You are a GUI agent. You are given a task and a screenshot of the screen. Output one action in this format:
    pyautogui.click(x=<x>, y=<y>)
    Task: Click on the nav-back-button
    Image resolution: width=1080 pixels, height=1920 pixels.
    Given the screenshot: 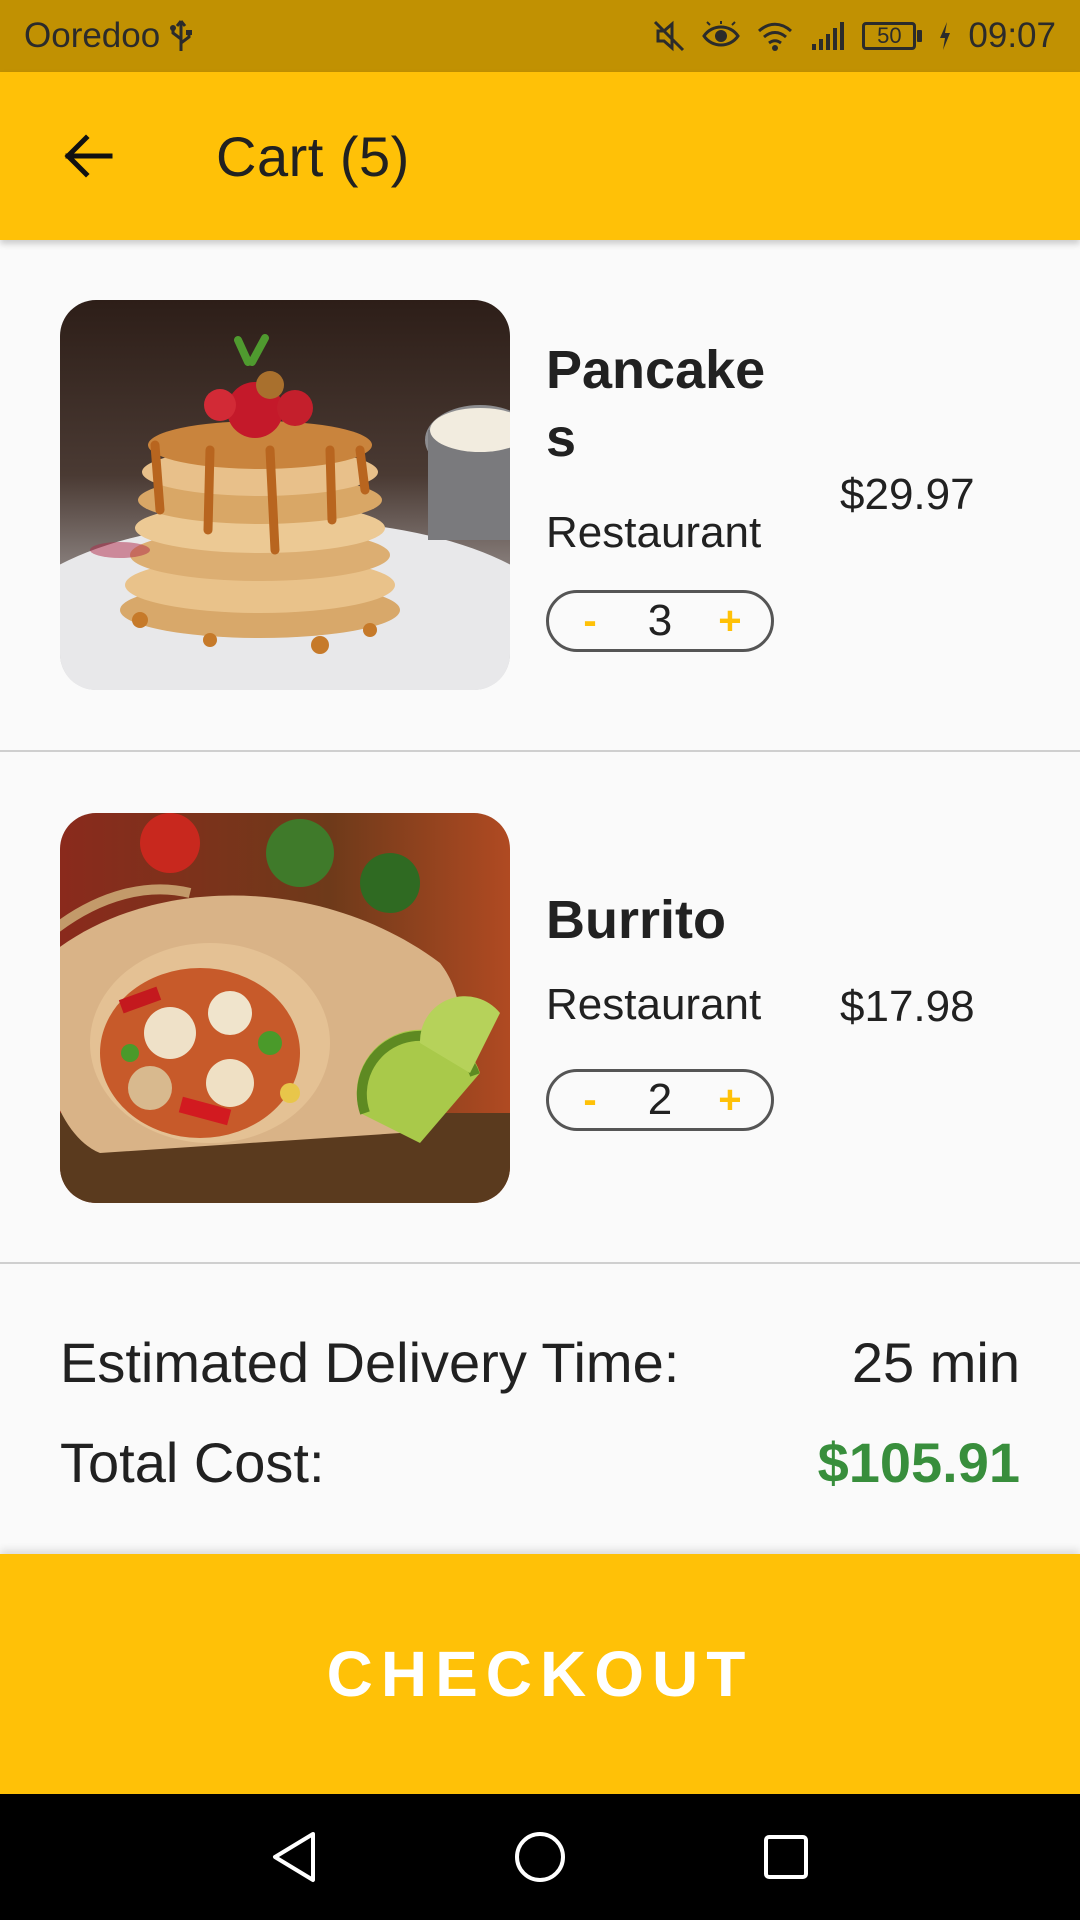 What is the action you would take?
    pyautogui.click(x=294, y=1857)
    